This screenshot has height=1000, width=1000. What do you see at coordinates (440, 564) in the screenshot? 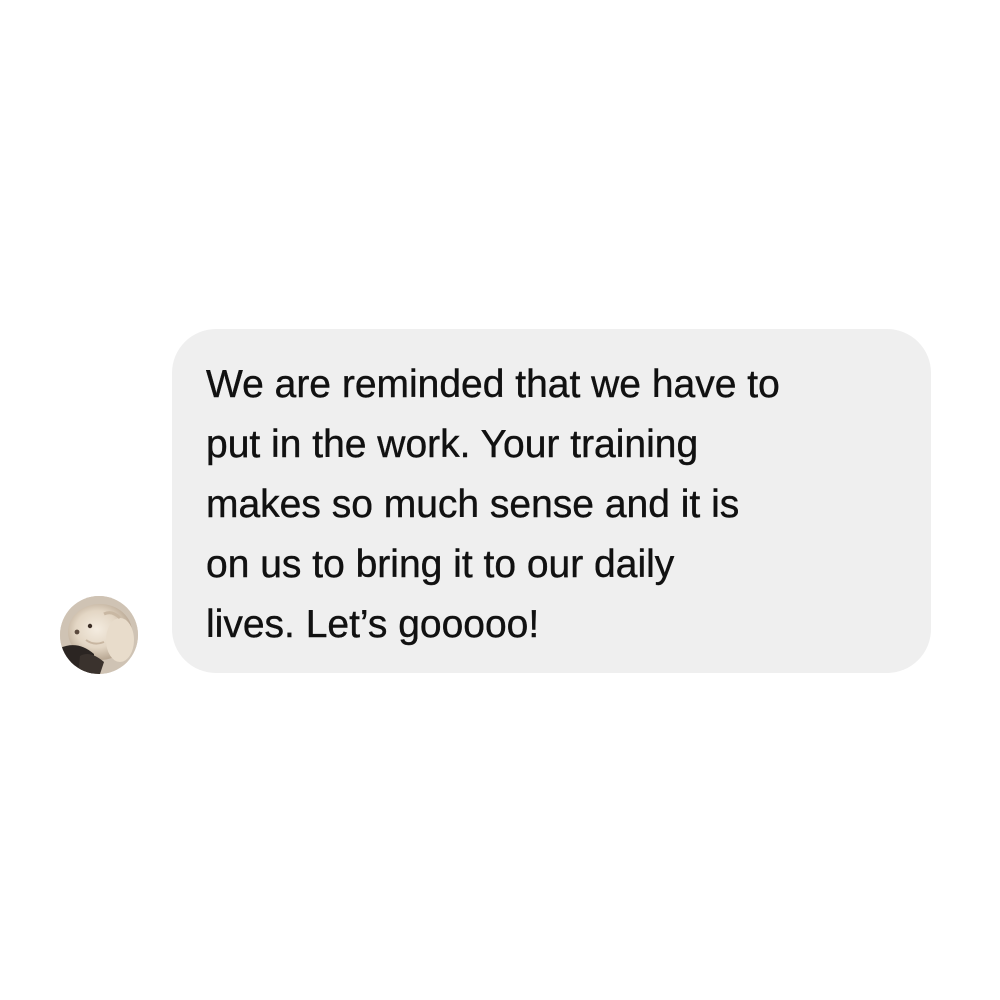
I see `message-line: on us to bring it to our daily` at bounding box center [440, 564].